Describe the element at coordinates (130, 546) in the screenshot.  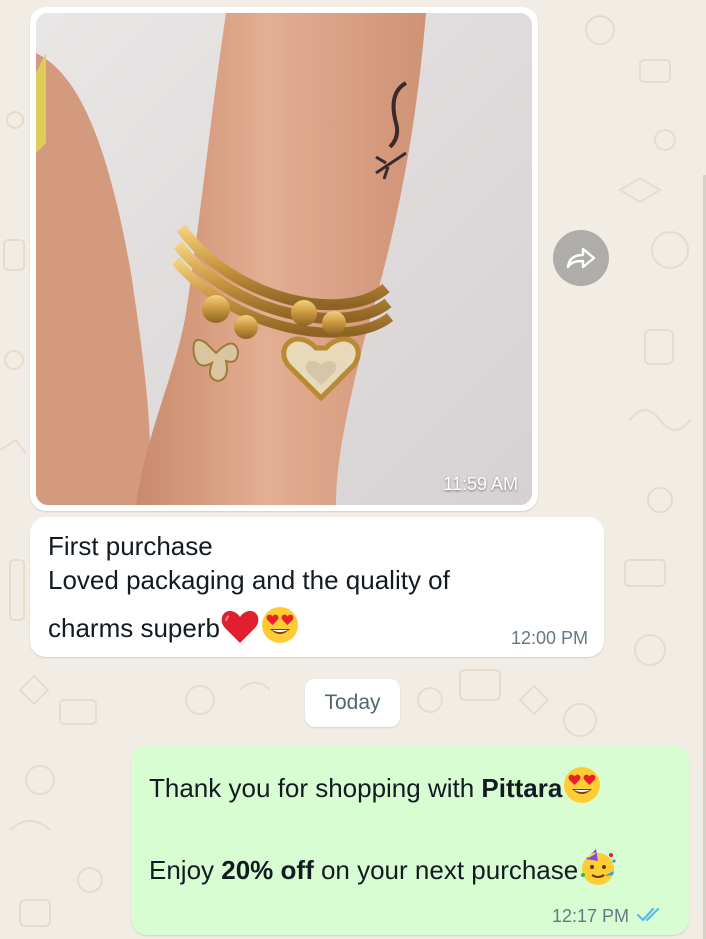
I see `message-line: First purchase` at that location.